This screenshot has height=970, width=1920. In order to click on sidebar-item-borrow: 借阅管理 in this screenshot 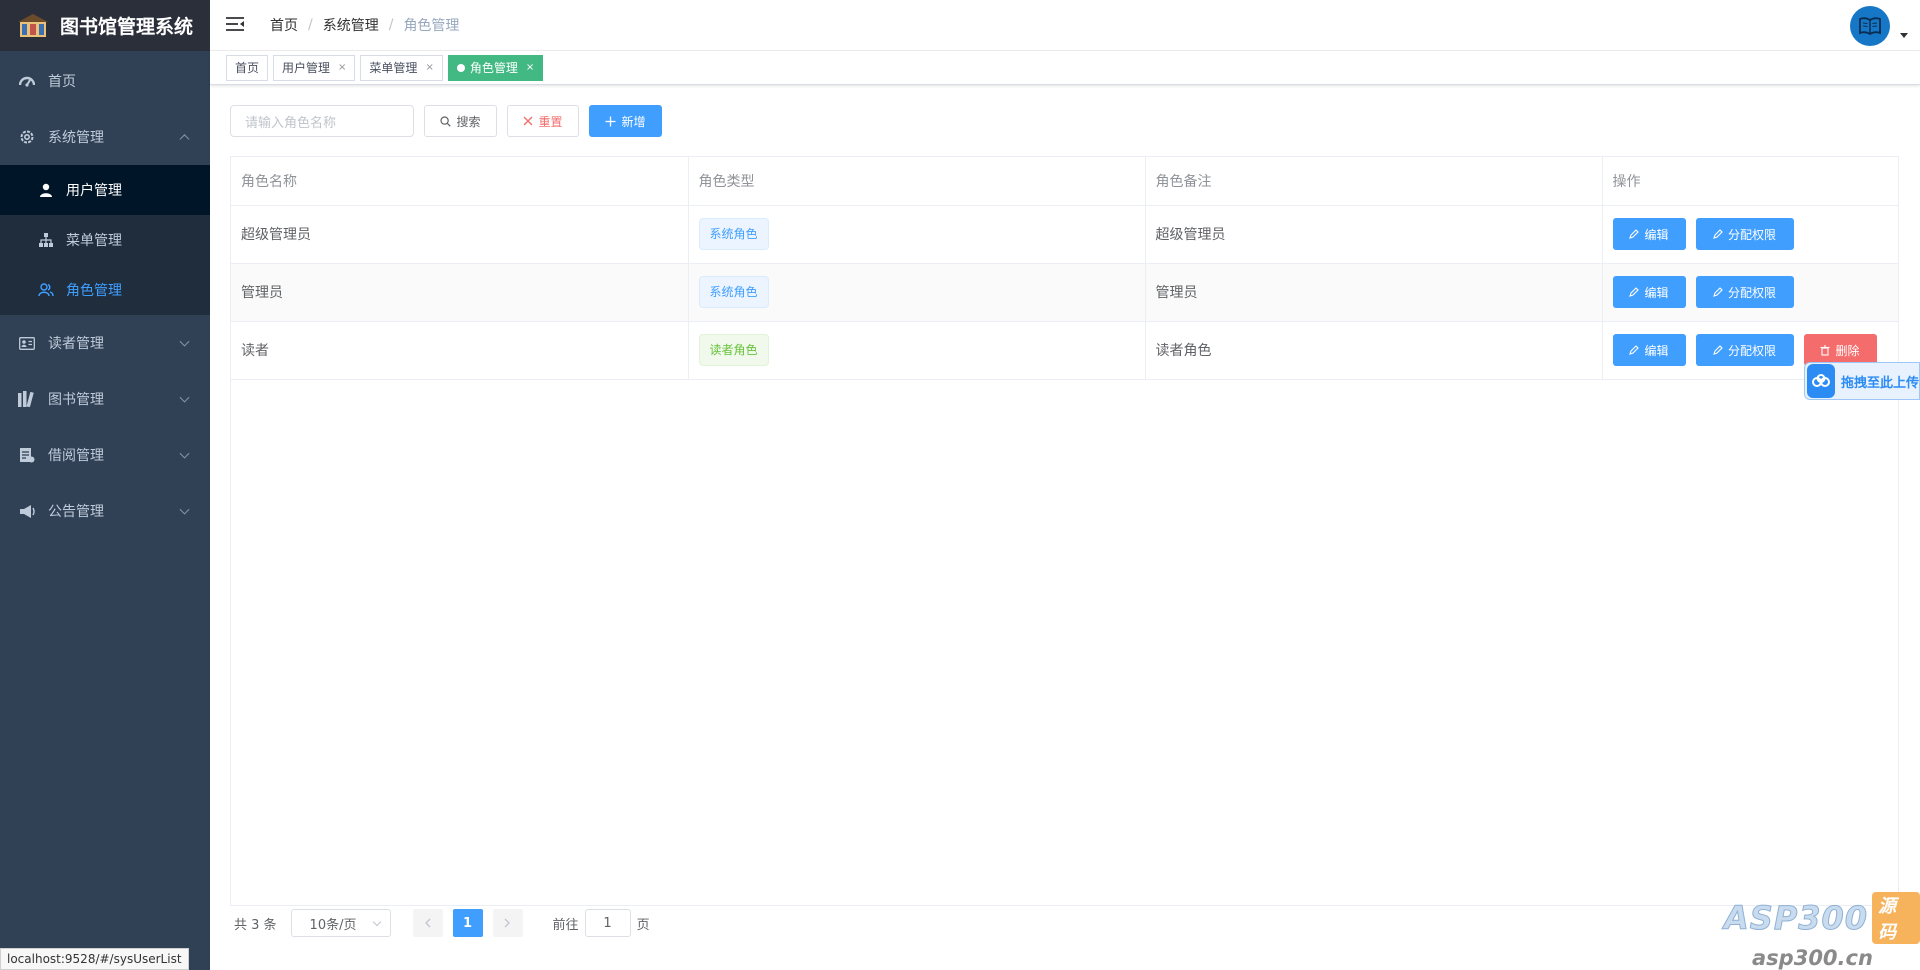, I will do `click(105, 455)`.